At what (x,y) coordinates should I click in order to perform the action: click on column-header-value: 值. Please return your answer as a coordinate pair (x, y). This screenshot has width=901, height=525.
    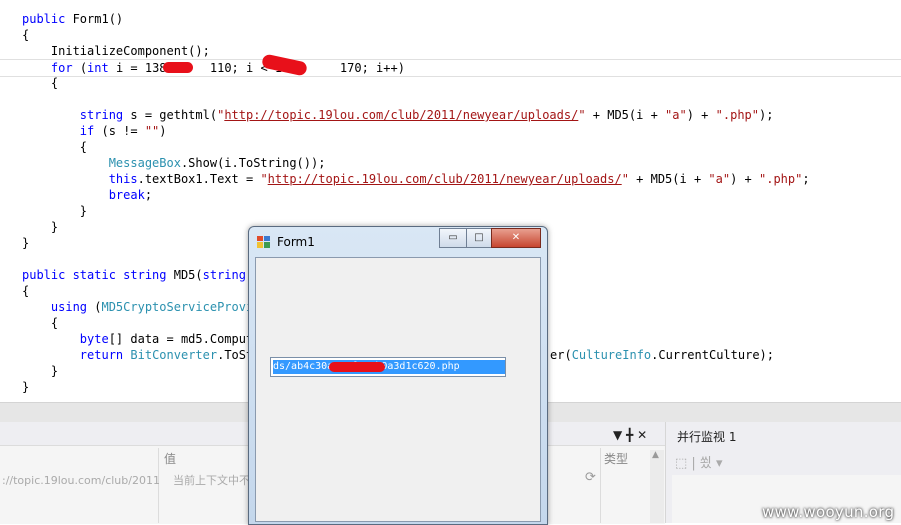
    Looking at the image, I should click on (170, 458).